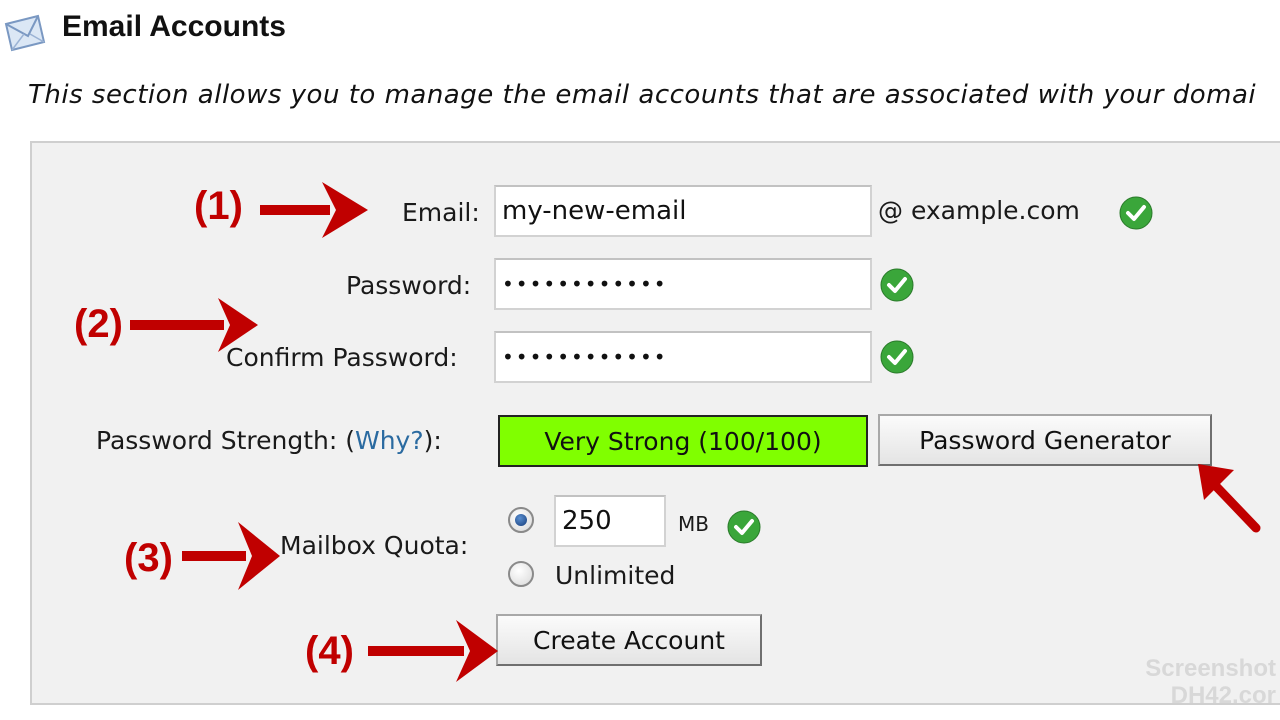 The height and width of the screenshot is (720, 1280). Describe the element at coordinates (1045, 440) in the screenshot. I see `password-generator-button: Password Generator` at that location.